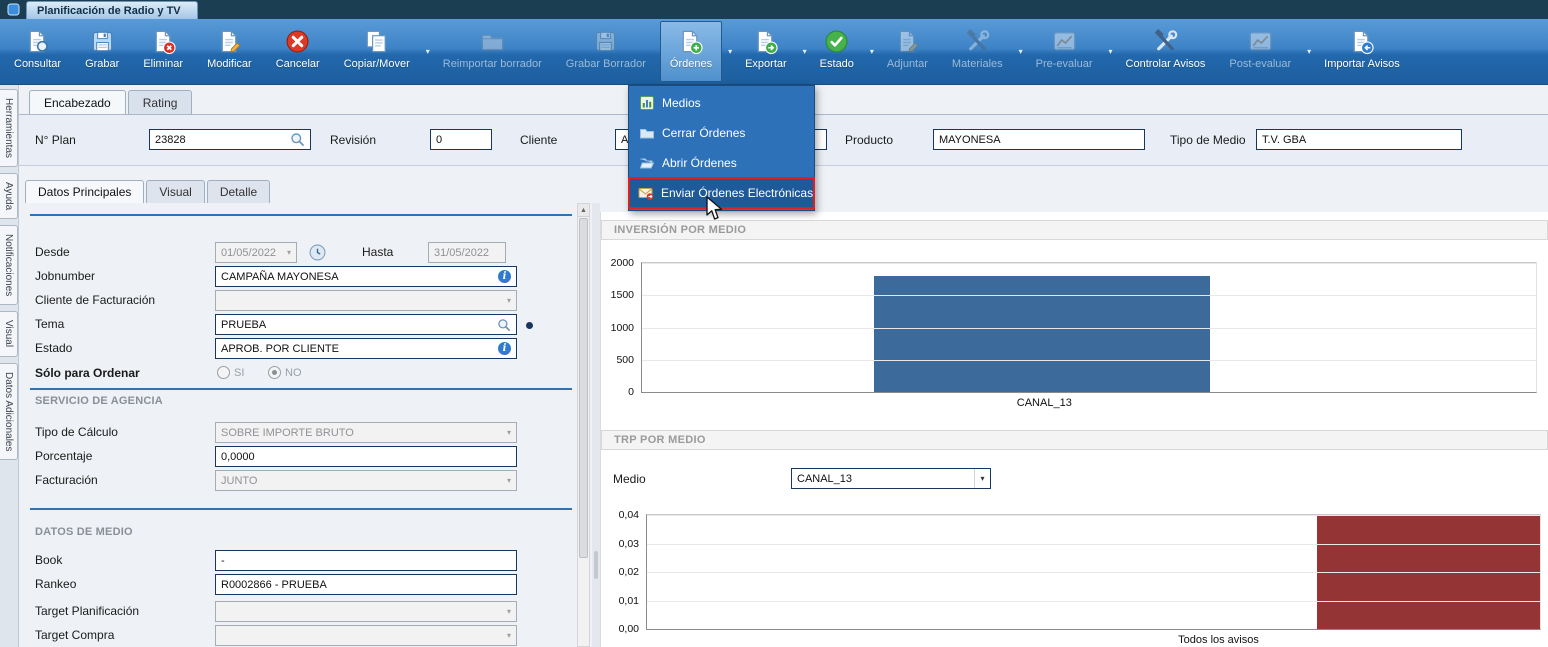 The image size is (1548, 647). What do you see at coordinates (774, 9) in the screenshot?
I see `title-strip: Planificación de Radio y TV` at bounding box center [774, 9].